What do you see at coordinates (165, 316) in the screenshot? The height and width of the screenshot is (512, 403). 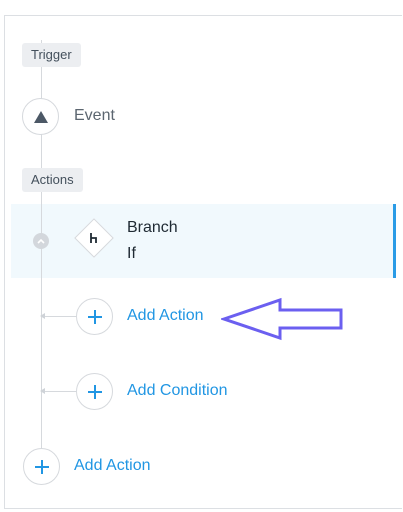 I see `add-action-link-nested: Add Action` at bounding box center [165, 316].